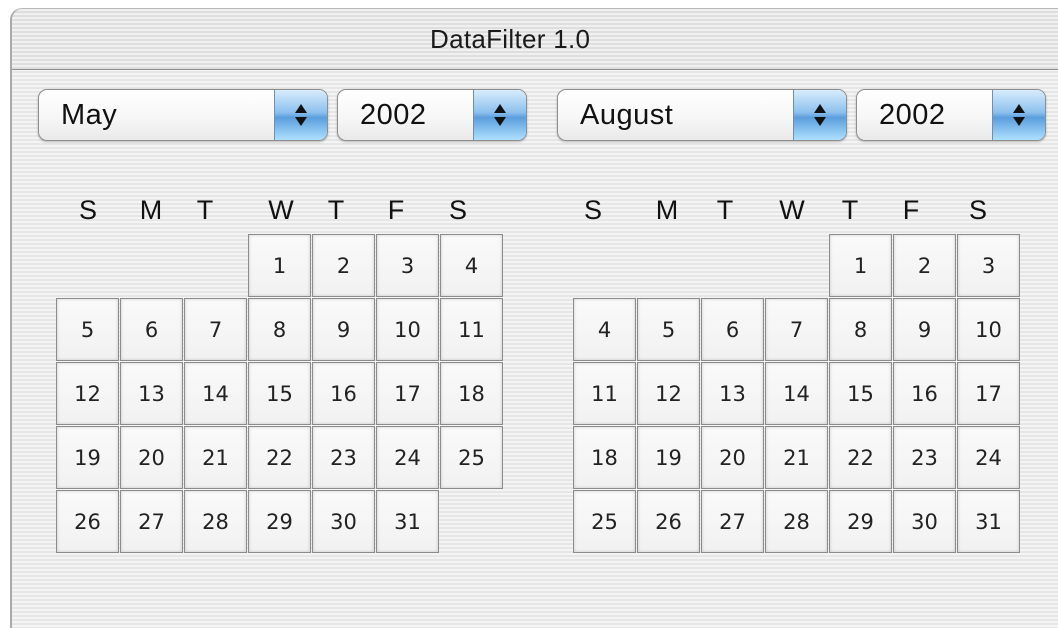  I want to click on year-popup-left-value: 2002, so click(393, 115).